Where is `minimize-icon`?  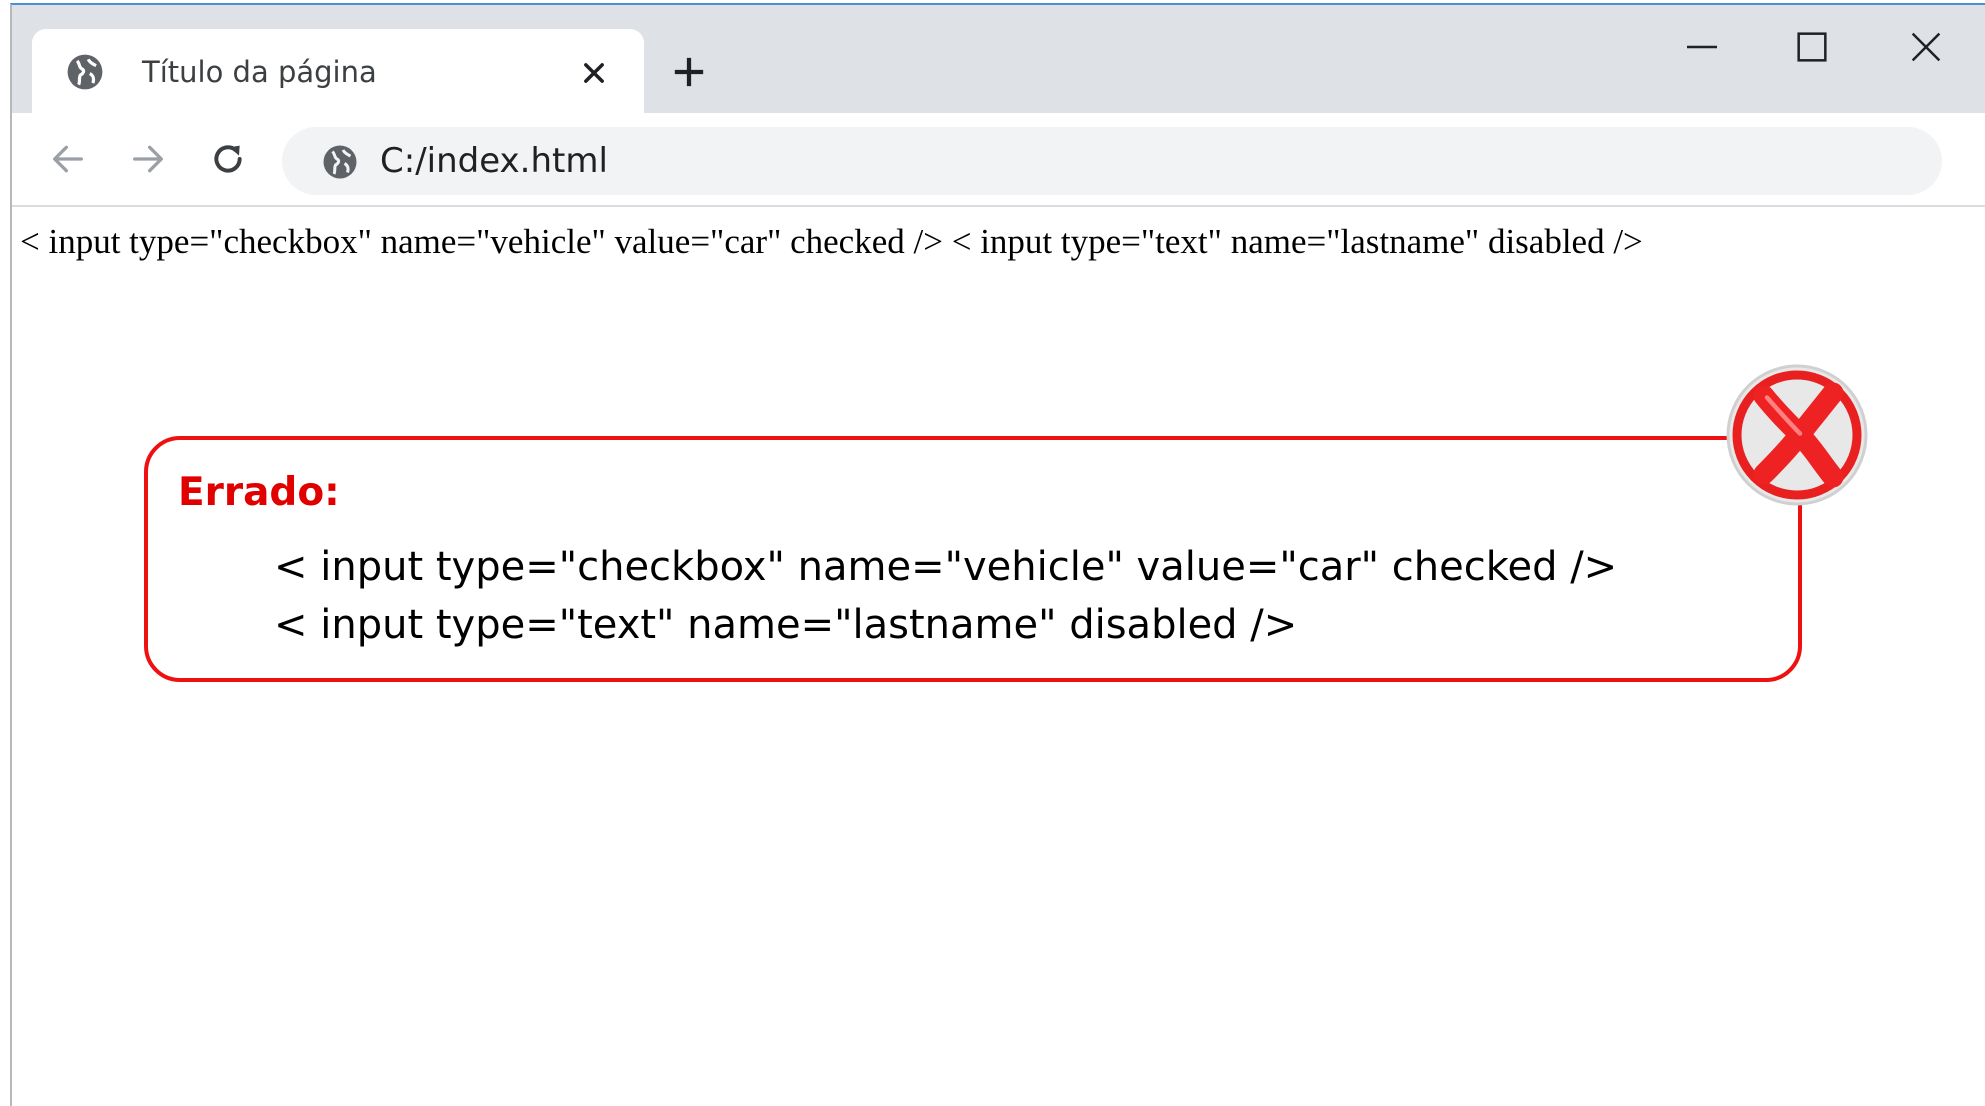
minimize-icon is located at coordinates (1702, 47).